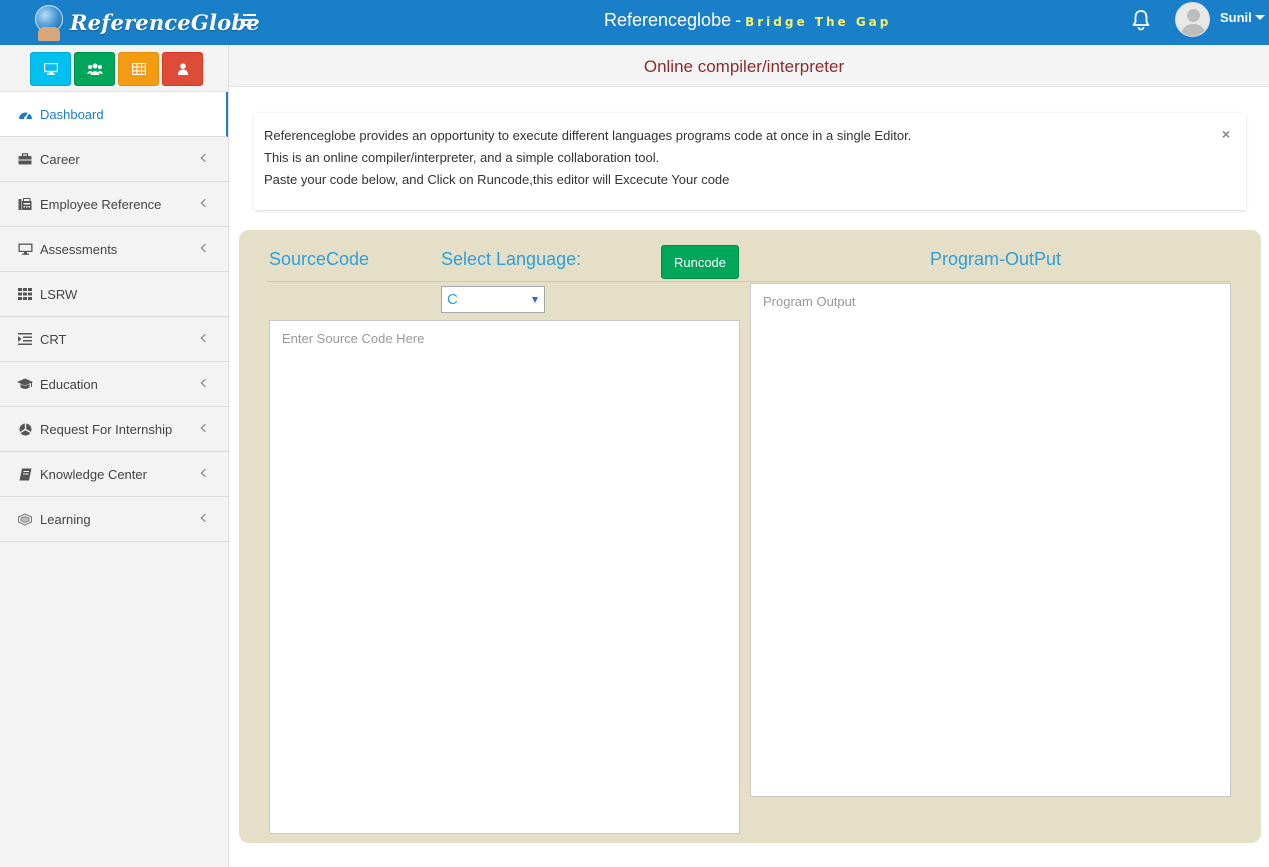  What do you see at coordinates (114, 384) in the screenshot?
I see `sidebar-item-education: Education` at bounding box center [114, 384].